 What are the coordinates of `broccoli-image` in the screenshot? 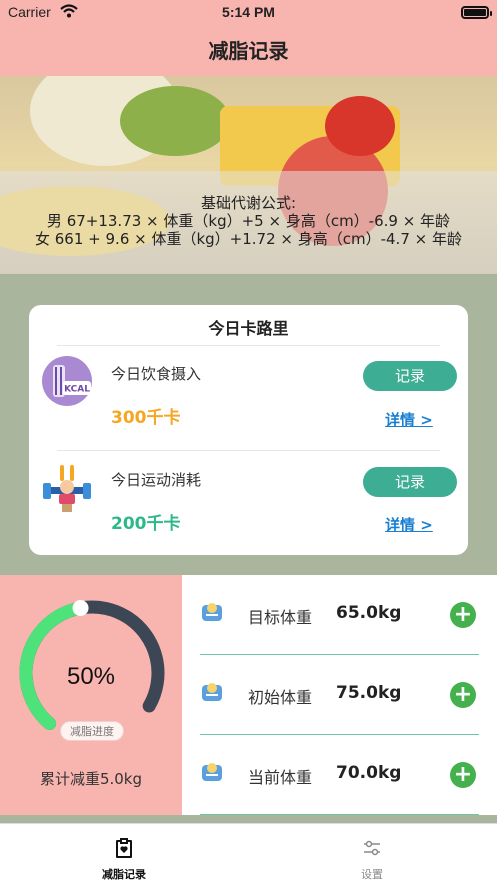 It's located at (175, 121).